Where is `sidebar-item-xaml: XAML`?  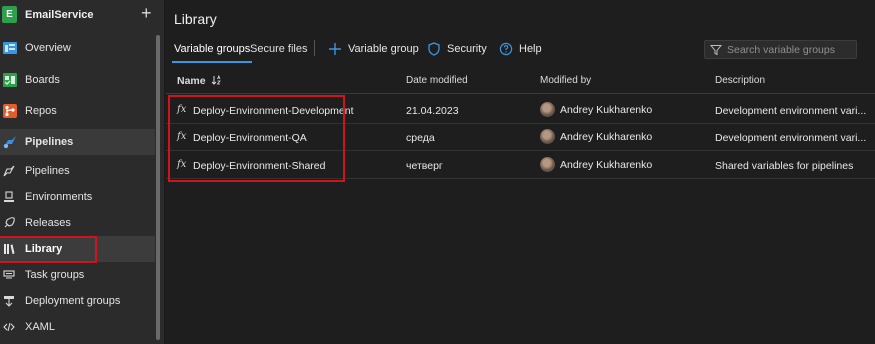 sidebar-item-xaml: XAML is located at coordinates (77, 327).